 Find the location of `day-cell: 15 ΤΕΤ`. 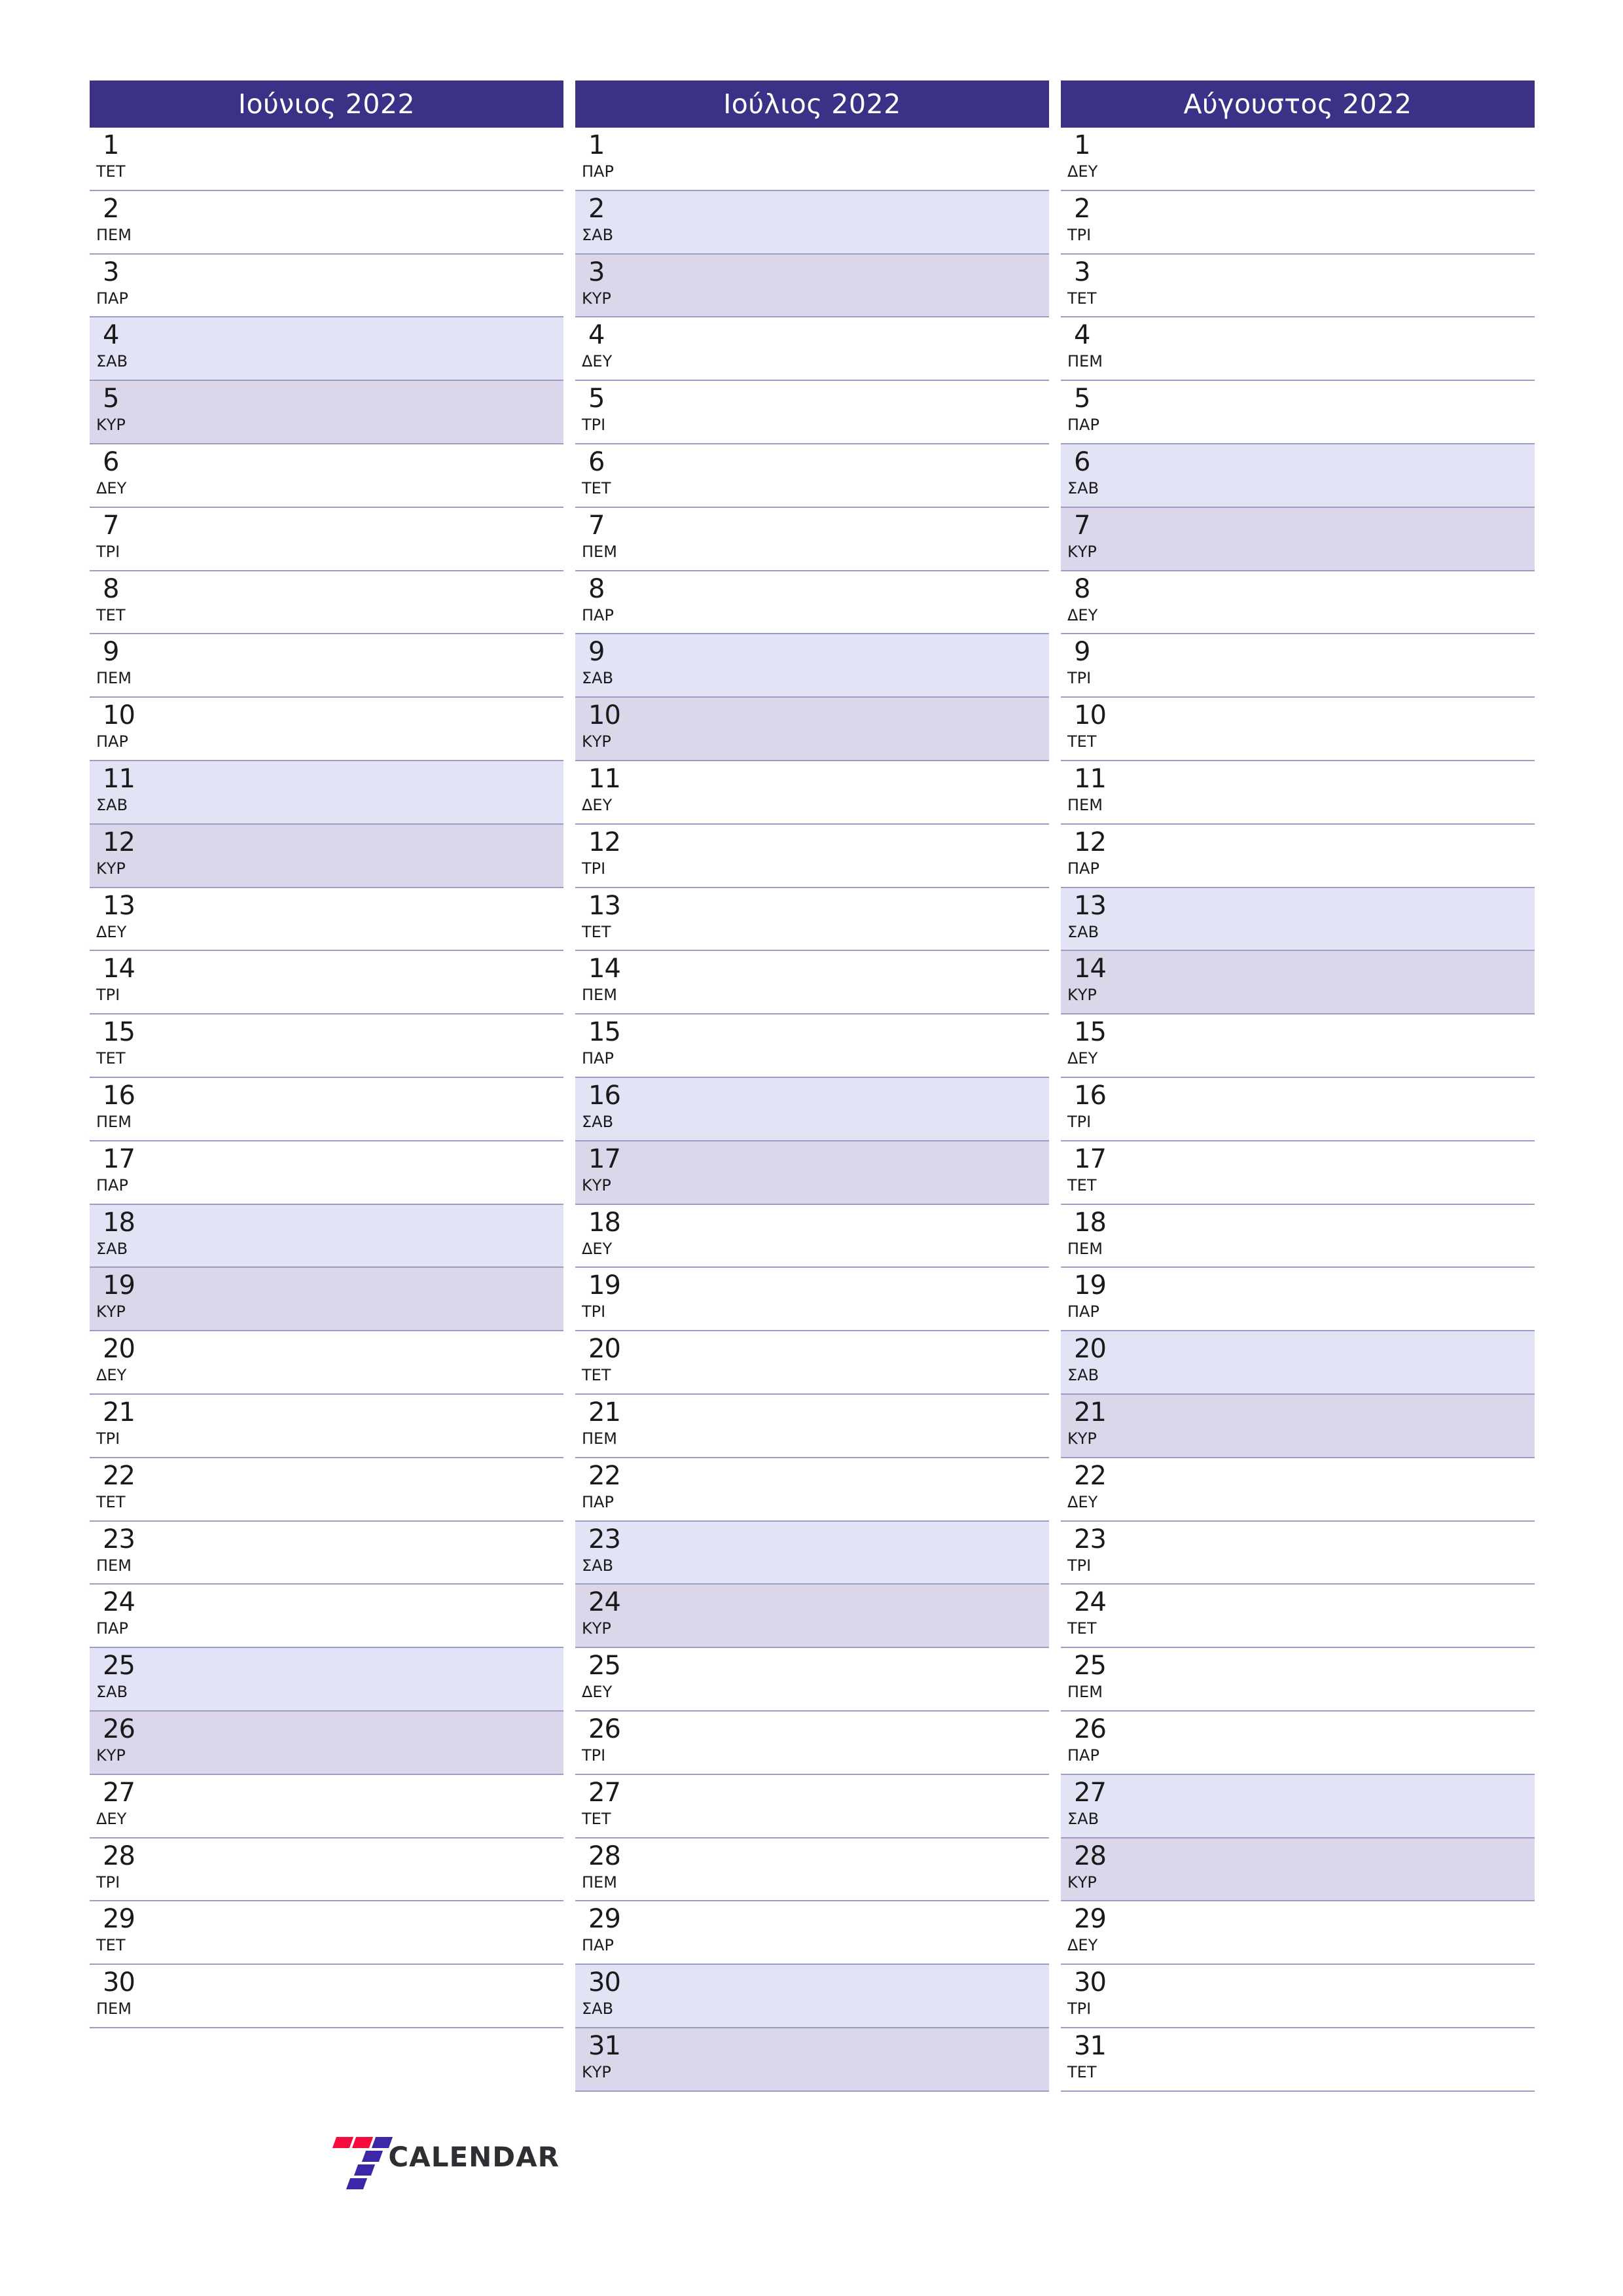

day-cell: 15 ΤΕΤ is located at coordinates (326, 1046).